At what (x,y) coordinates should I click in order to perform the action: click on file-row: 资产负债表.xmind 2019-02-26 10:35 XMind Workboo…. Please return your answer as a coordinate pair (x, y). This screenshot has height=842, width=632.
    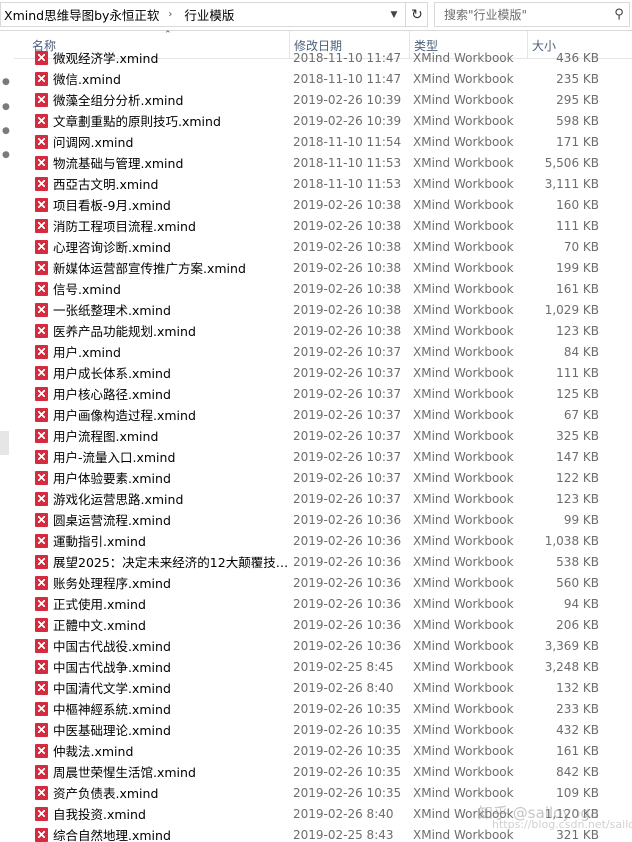
    Looking at the image, I should click on (323, 793).